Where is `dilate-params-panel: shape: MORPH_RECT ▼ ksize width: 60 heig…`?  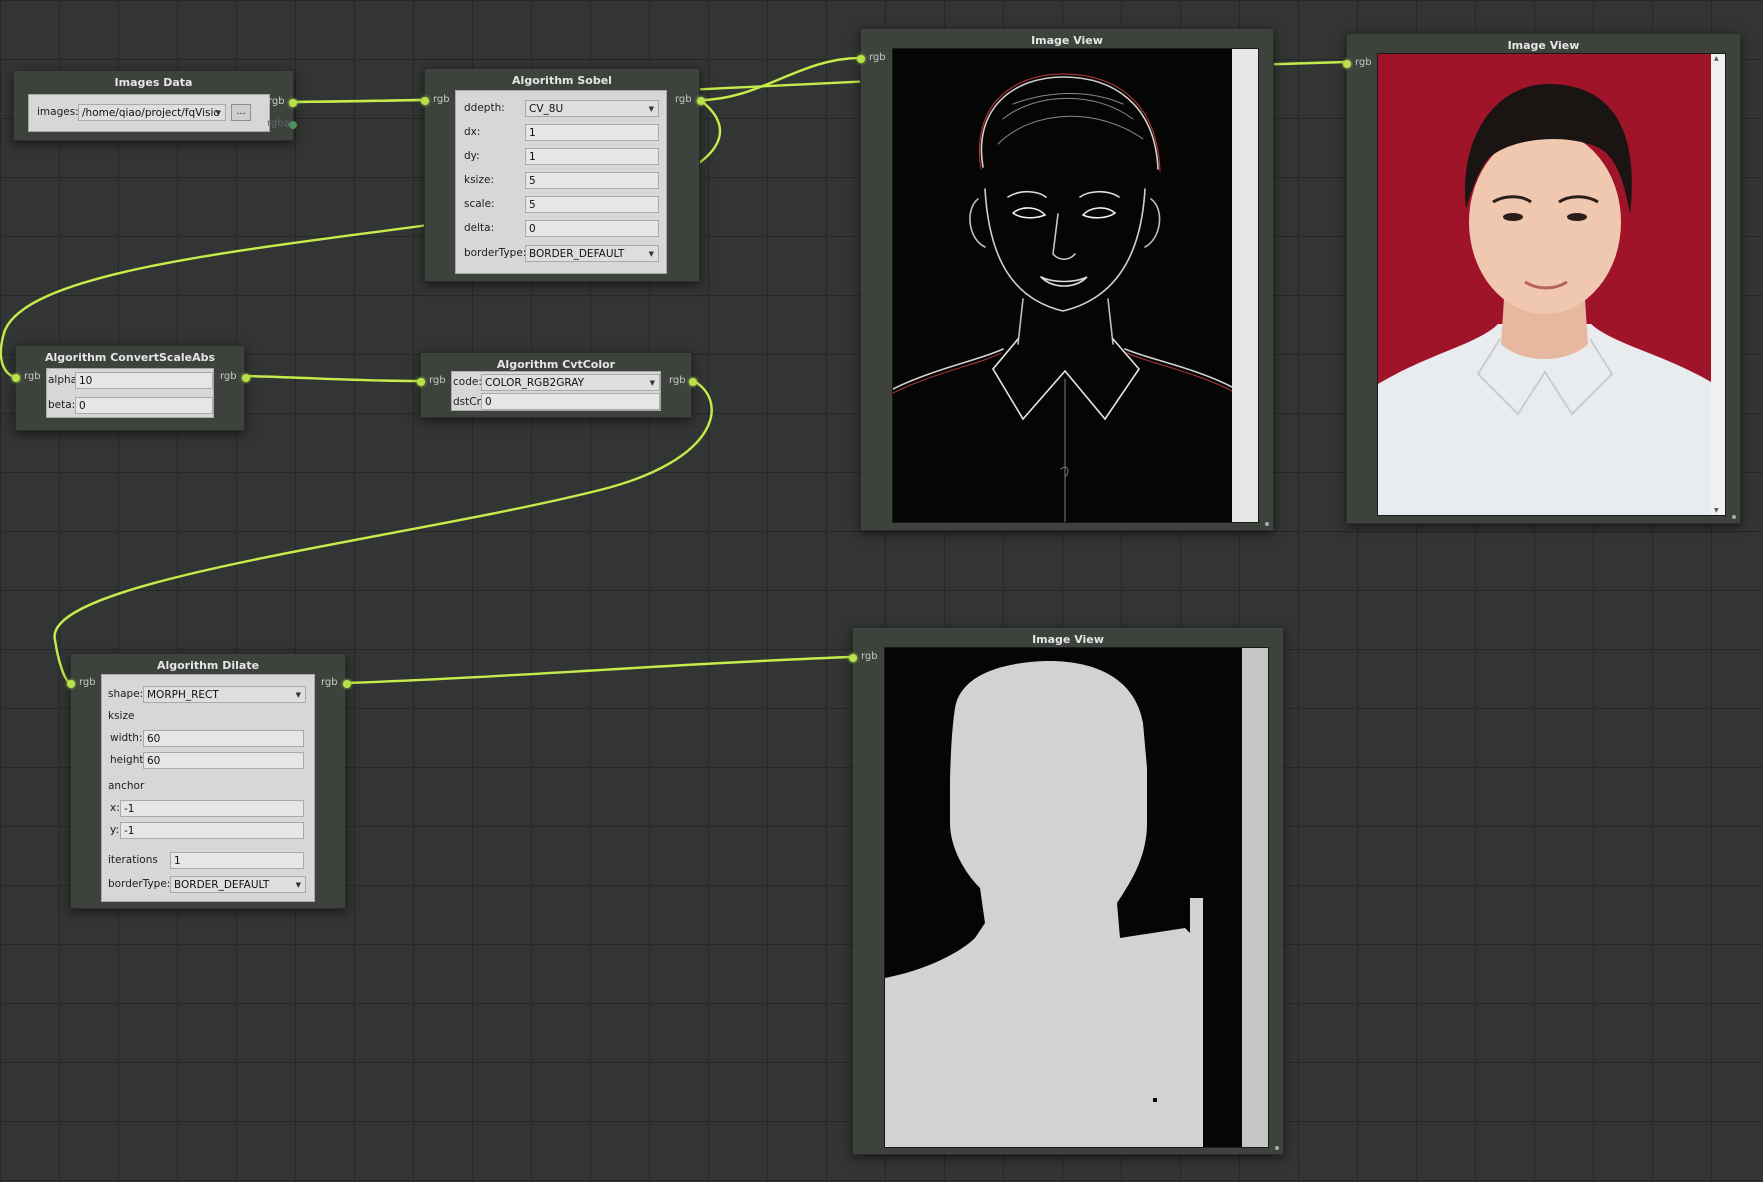 dilate-params-panel: shape: MORPH_RECT ▼ ksize width: 60 heig… is located at coordinates (208, 788).